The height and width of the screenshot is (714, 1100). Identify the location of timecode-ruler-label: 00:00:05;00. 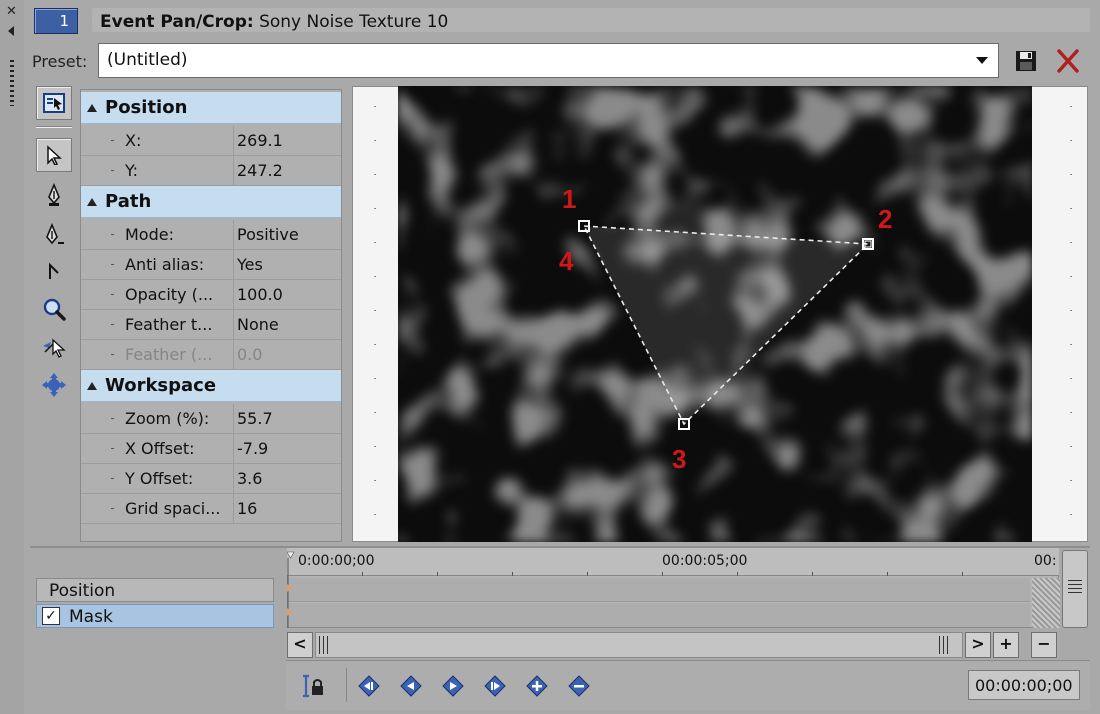
(705, 561).